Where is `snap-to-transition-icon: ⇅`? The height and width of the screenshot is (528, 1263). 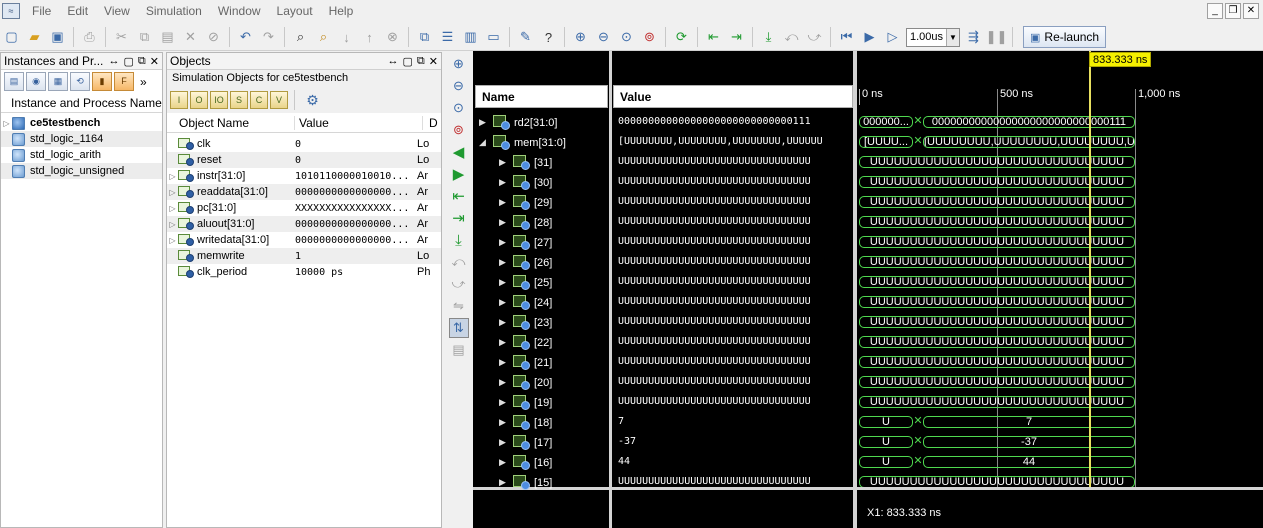 snap-to-transition-icon: ⇅ is located at coordinates (458, 328).